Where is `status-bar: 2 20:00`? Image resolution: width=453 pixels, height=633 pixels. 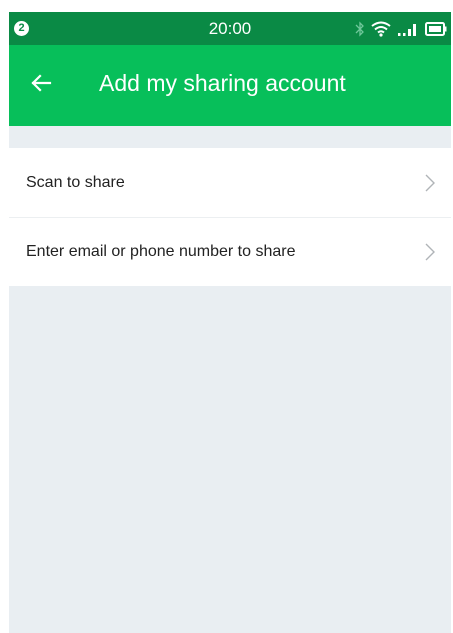
status-bar: 2 20:00 is located at coordinates (230, 28).